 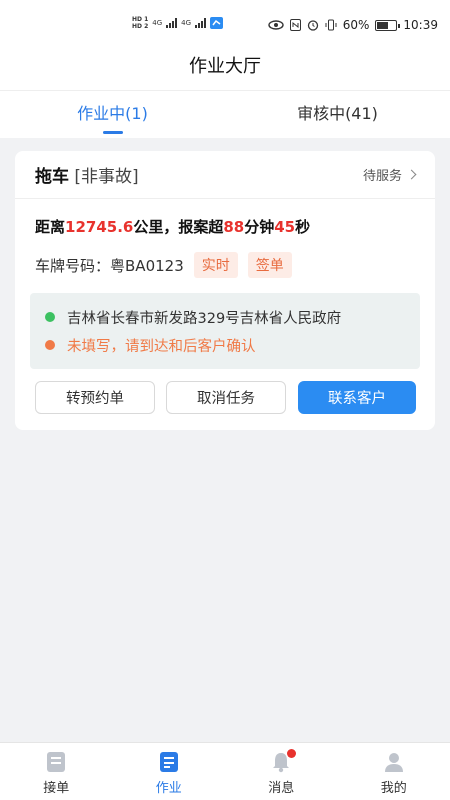 I want to click on unread-badge, so click(x=292, y=753).